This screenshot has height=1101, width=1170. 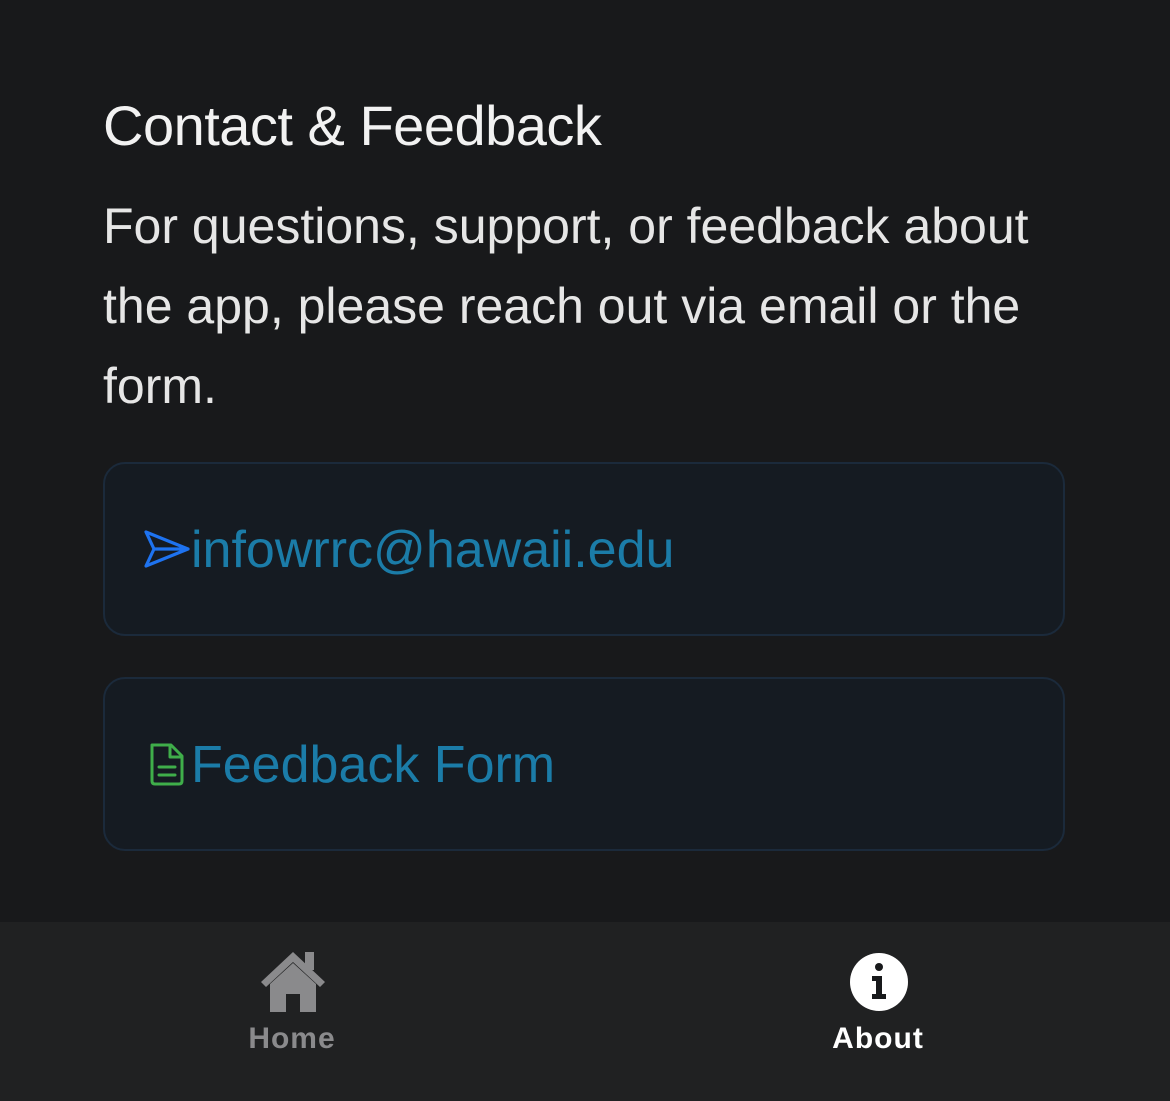 I want to click on email-link-label: infowrrc@hawaii.edu, so click(x=432, y=550).